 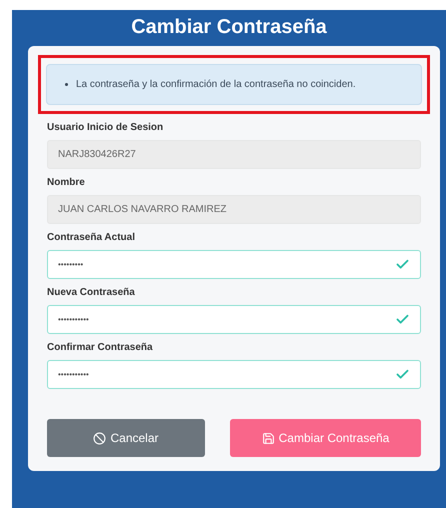 I want to click on page-title: Cambiar Contraseña, so click(x=229, y=27).